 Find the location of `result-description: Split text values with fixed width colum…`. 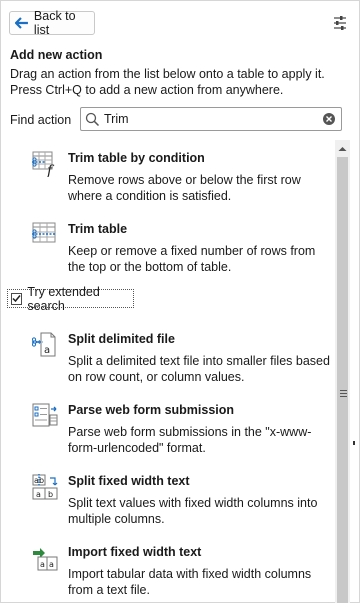

result-description: Split text values with fixed width colum… is located at coordinates (193, 511).